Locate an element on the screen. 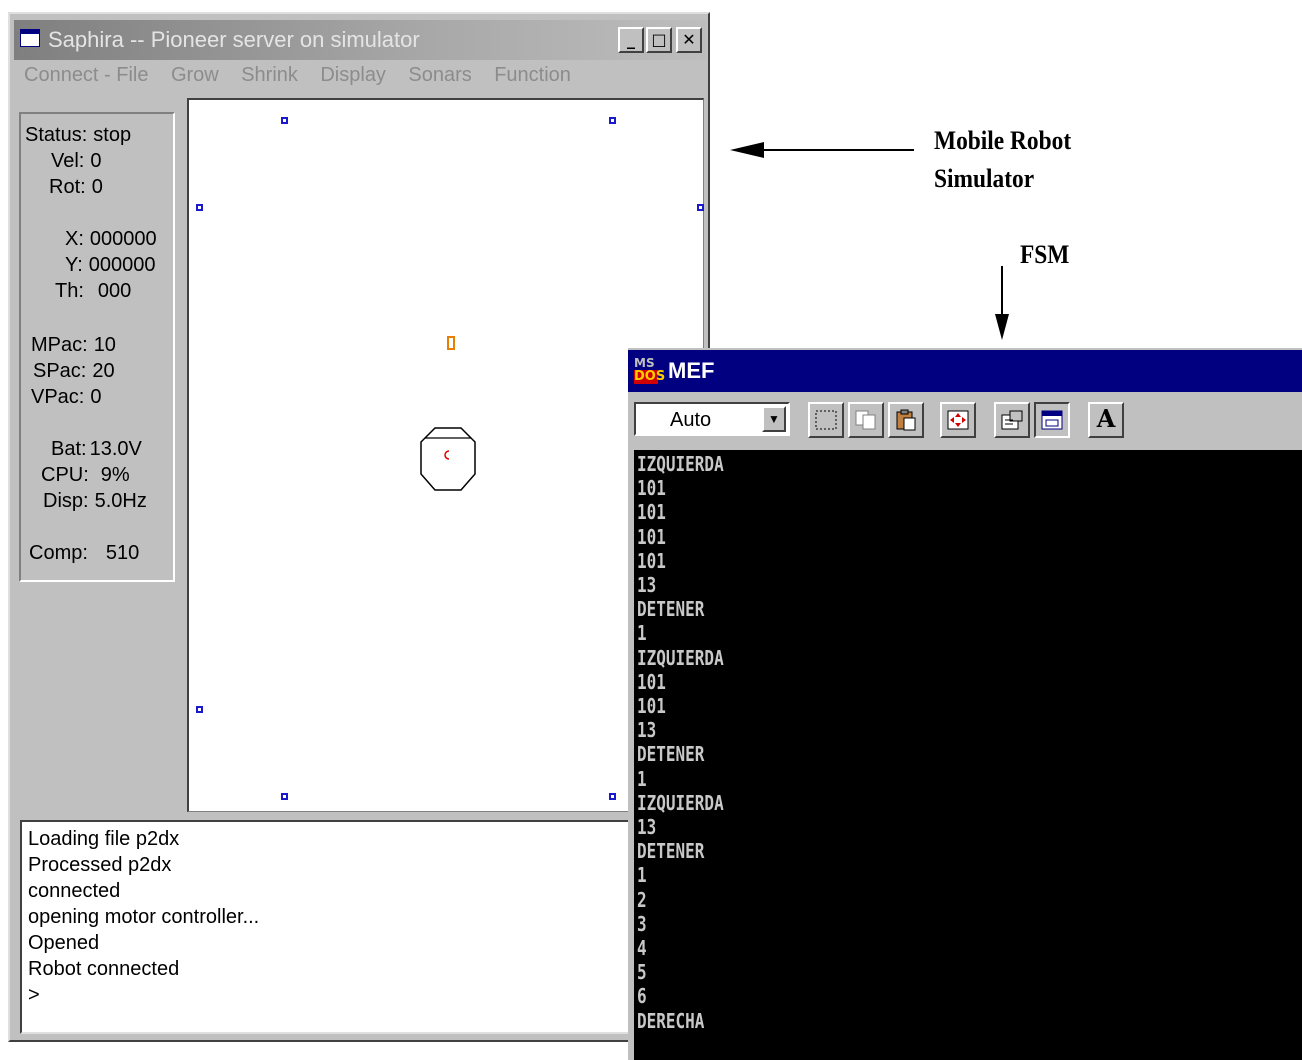 This screenshot has width=1302, height=1060. y-row: Y: 000000 is located at coordinates (110, 265).